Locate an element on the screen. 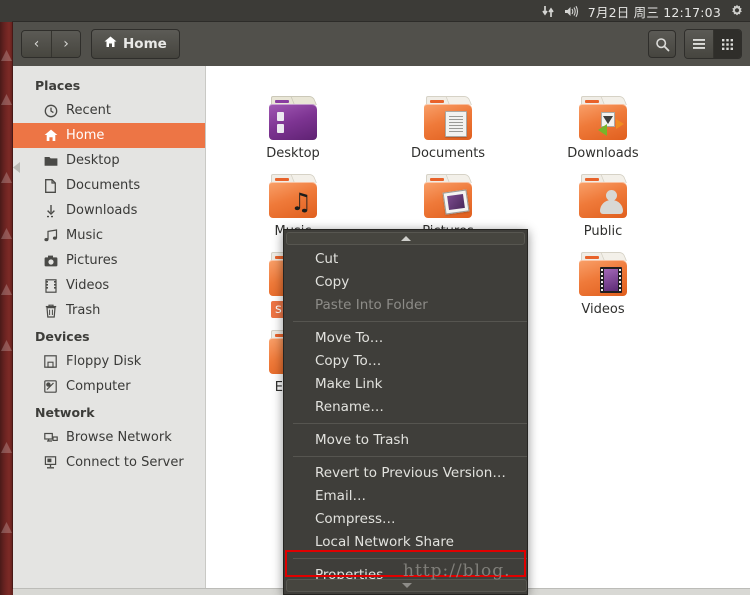  home-icon is located at coordinates (110, 44).